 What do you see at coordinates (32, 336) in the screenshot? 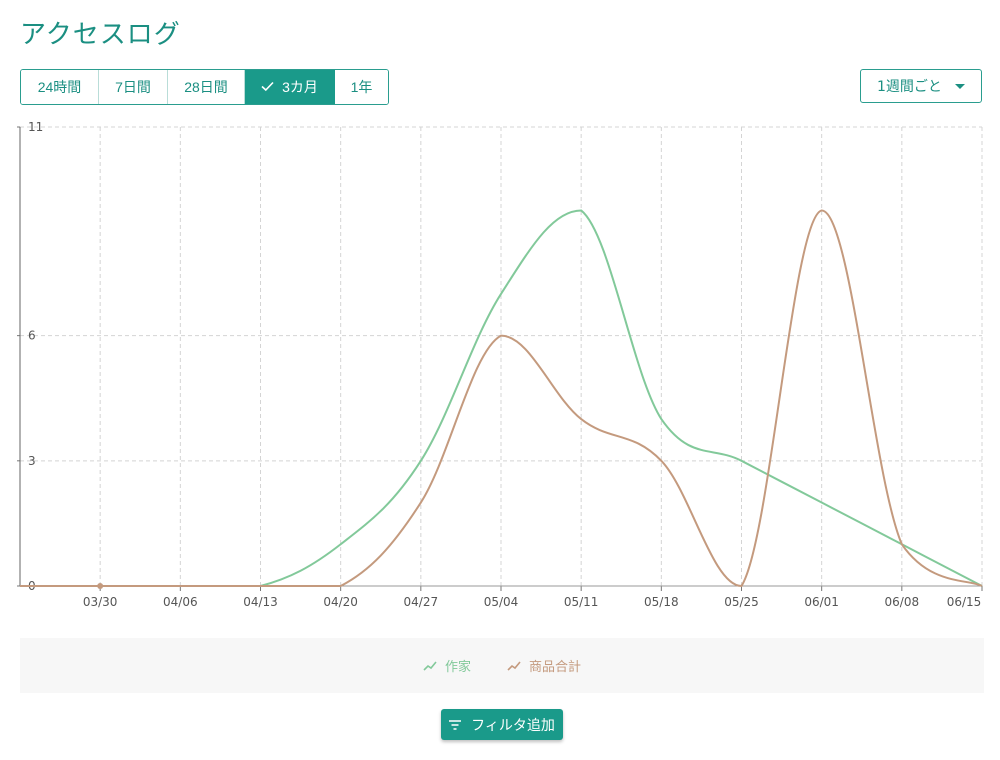
I see `y-tick-label: 6` at bounding box center [32, 336].